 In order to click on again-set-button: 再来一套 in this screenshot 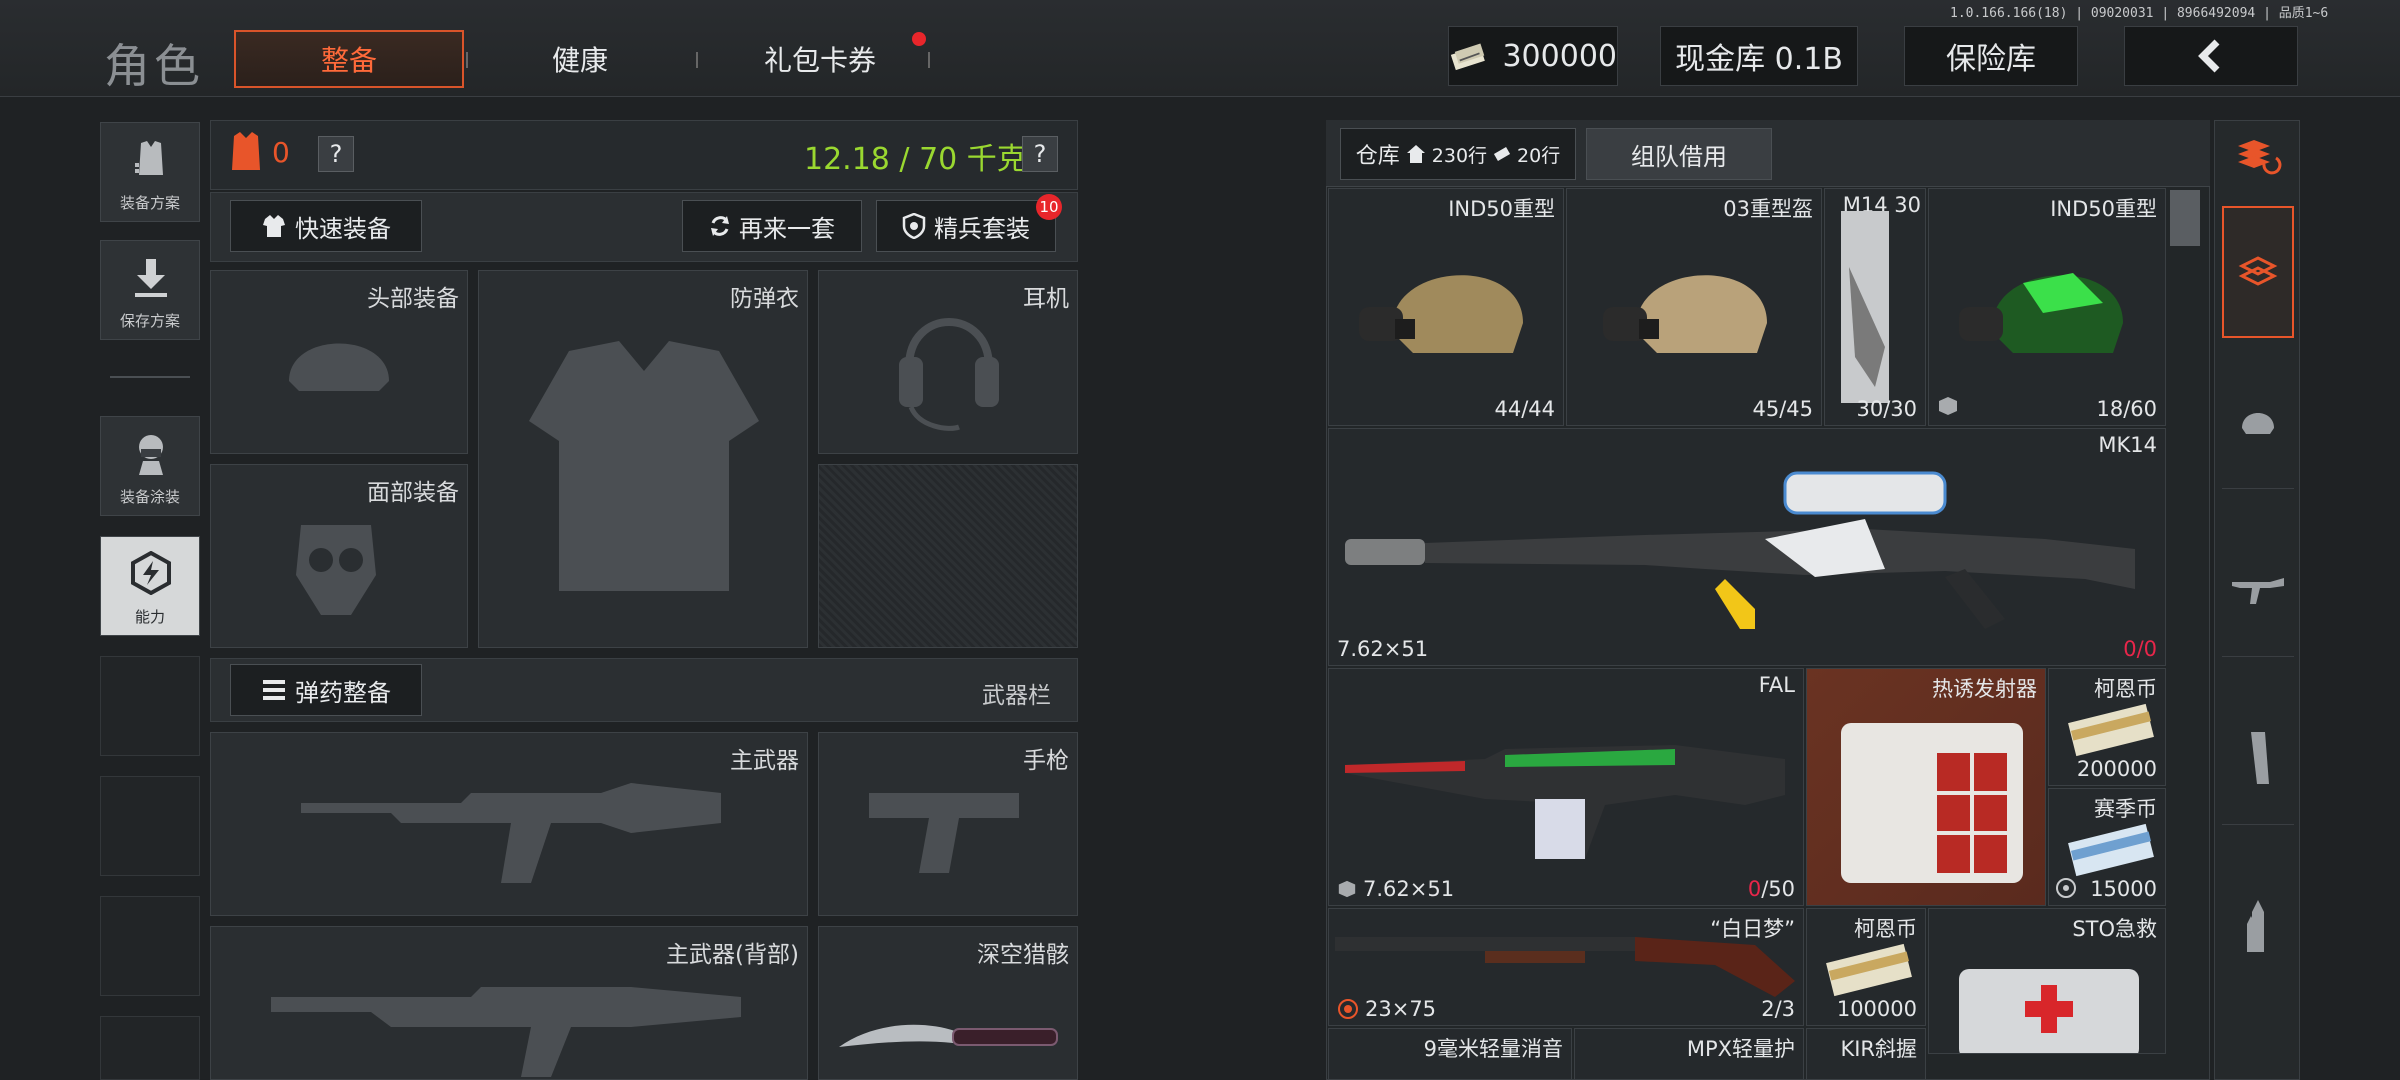, I will do `click(772, 226)`.